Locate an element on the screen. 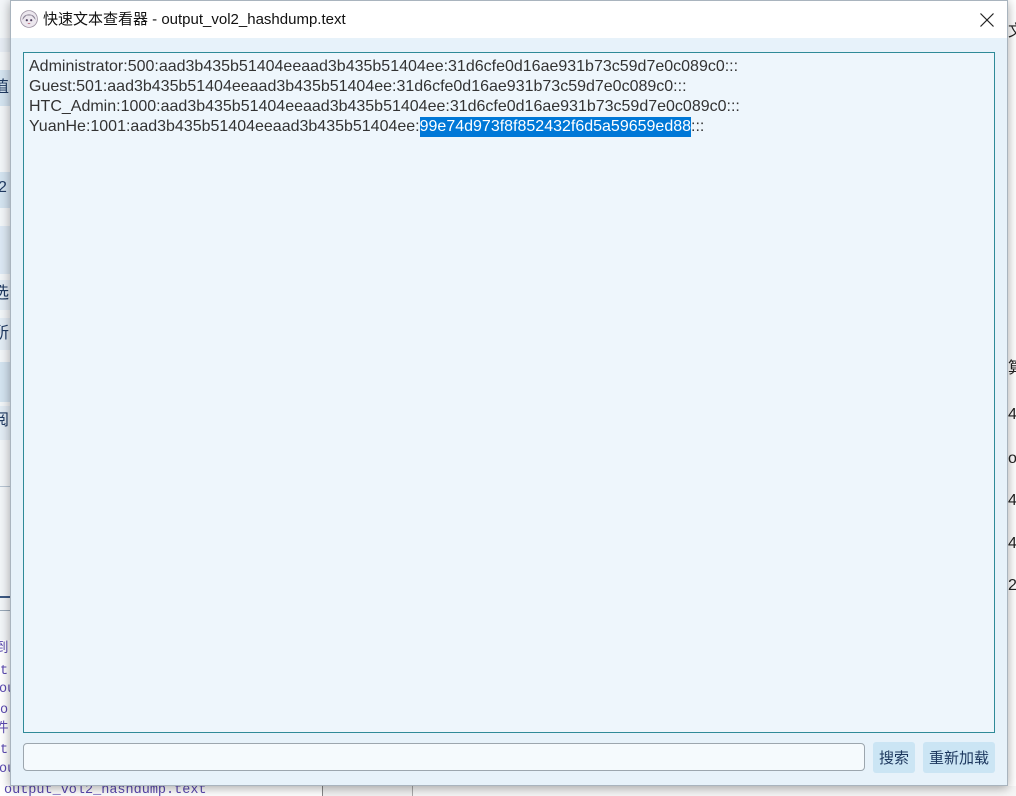 This screenshot has height=796, width=1016. background-filename-text: output_vol2_hashdump.text is located at coordinates (105, 791).